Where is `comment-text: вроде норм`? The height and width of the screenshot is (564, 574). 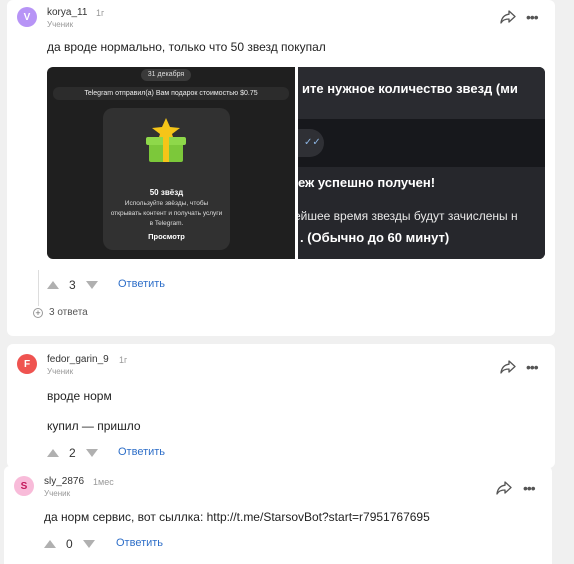
comment-text: вроде норм is located at coordinates (79, 396).